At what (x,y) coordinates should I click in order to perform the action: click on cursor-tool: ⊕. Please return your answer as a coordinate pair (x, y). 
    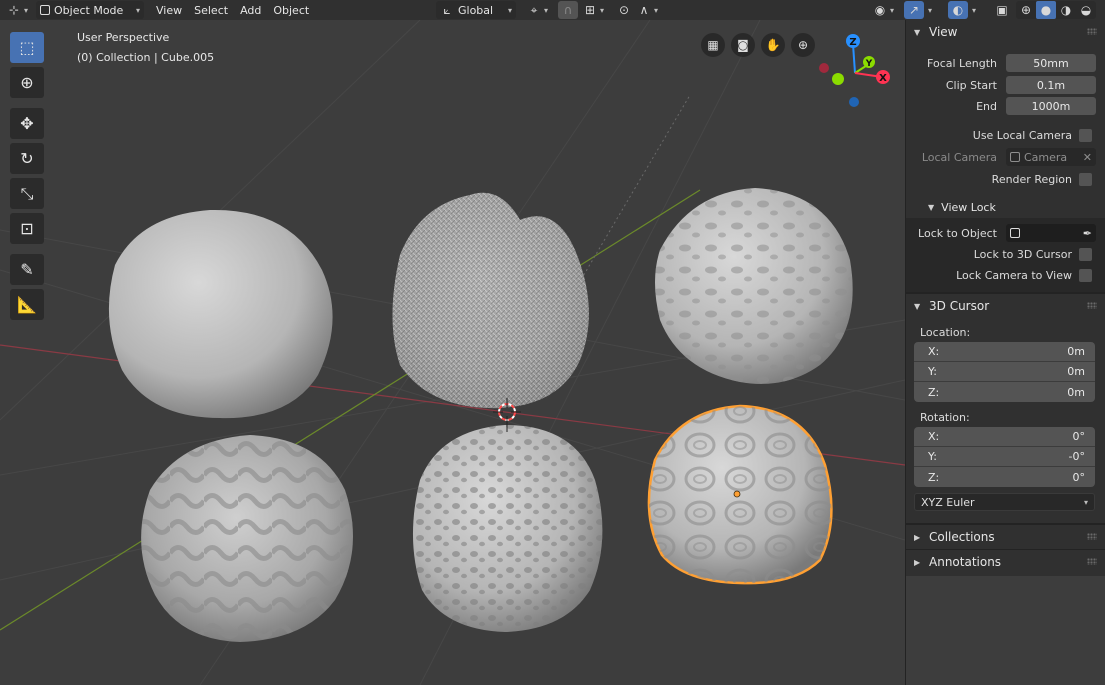
    Looking at the image, I should click on (27, 82).